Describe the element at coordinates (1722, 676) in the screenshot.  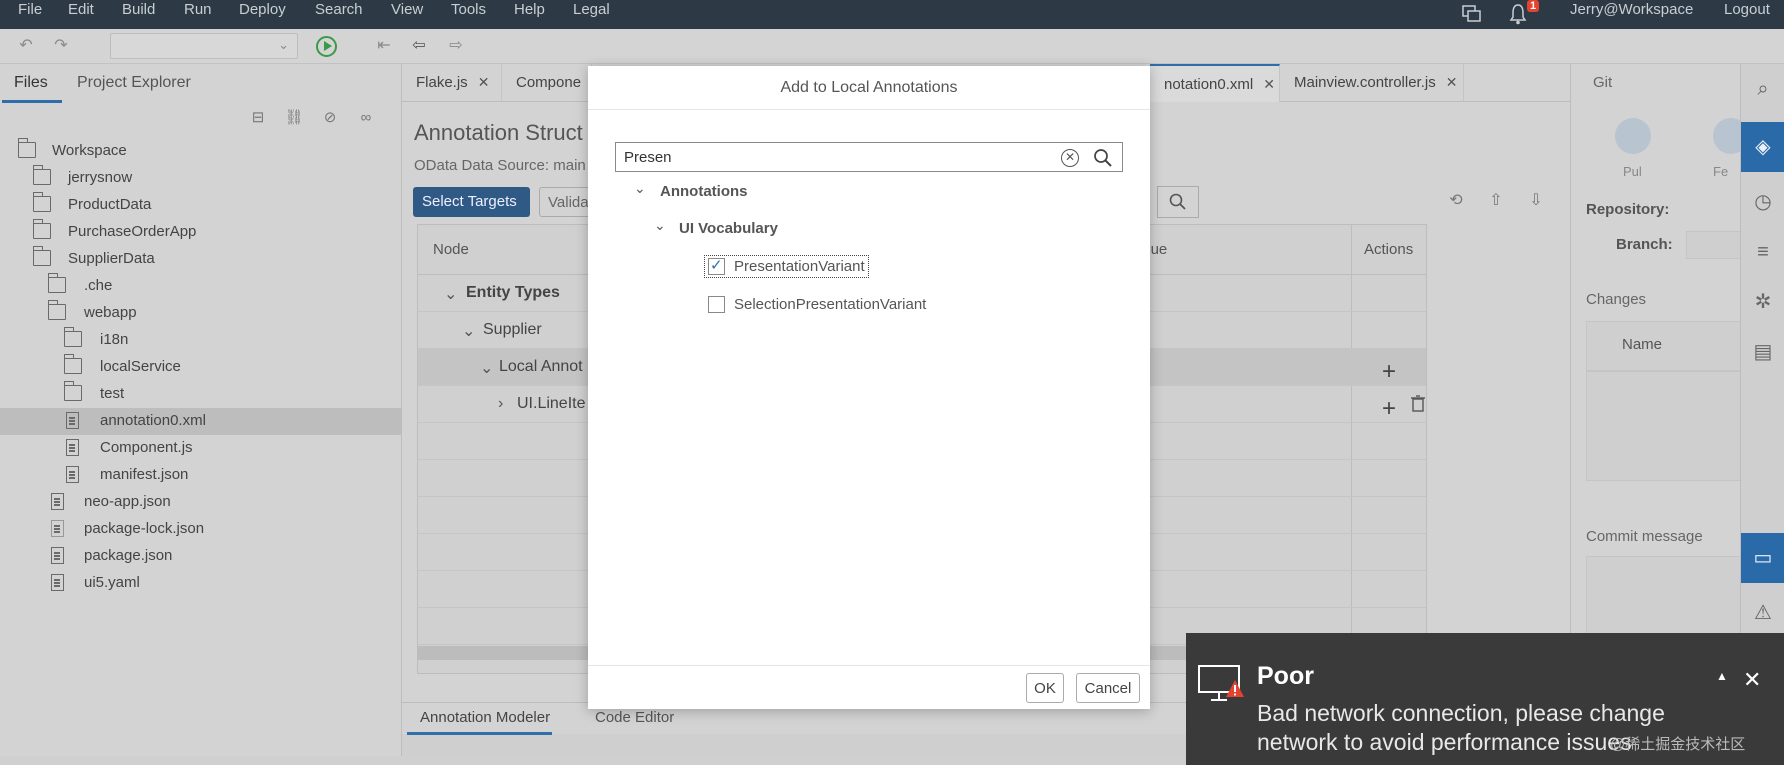
I see `collapse-icon: ▲` at that location.